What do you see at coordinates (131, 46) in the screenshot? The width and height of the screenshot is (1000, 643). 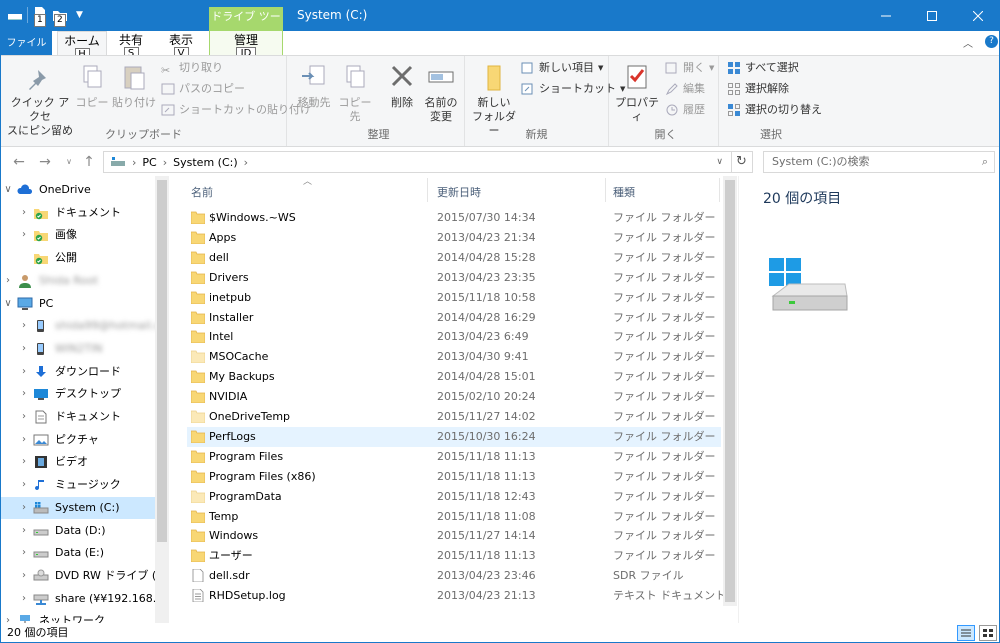 I see `tab-share: 共有 S` at bounding box center [131, 46].